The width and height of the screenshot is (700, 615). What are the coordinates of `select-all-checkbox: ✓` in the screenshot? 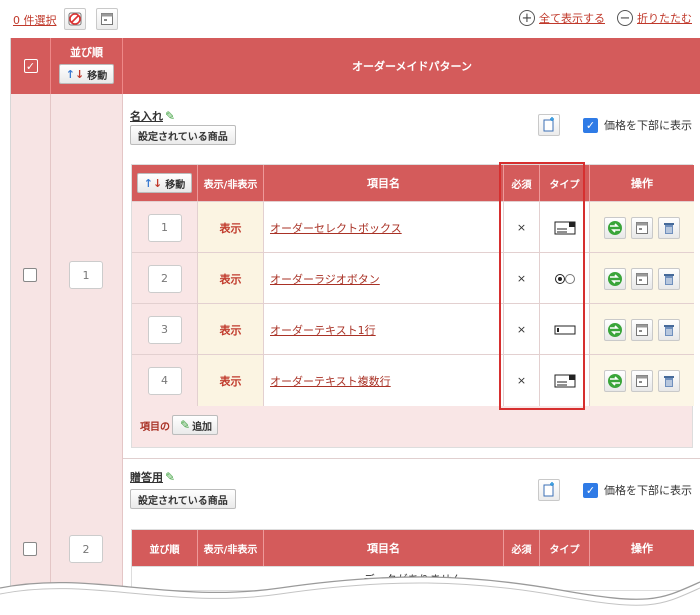 It's located at (30, 66).